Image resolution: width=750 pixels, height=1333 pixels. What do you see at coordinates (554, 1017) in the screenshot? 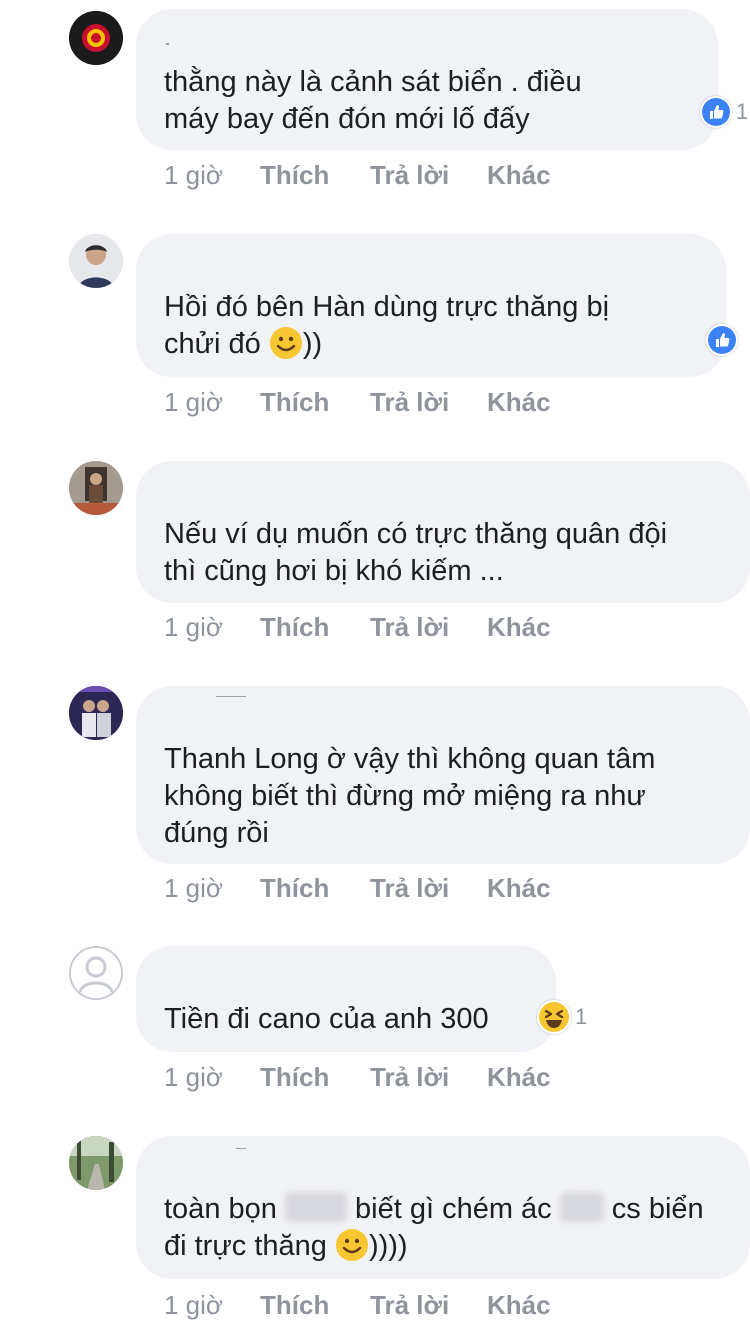
I see `haha-icon` at bounding box center [554, 1017].